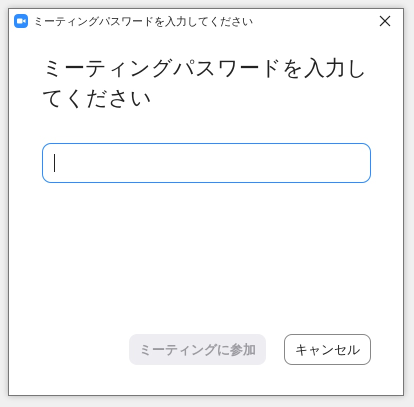 The width and height of the screenshot is (414, 407). What do you see at coordinates (21, 21) in the screenshot?
I see `video-camera-icon` at bounding box center [21, 21].